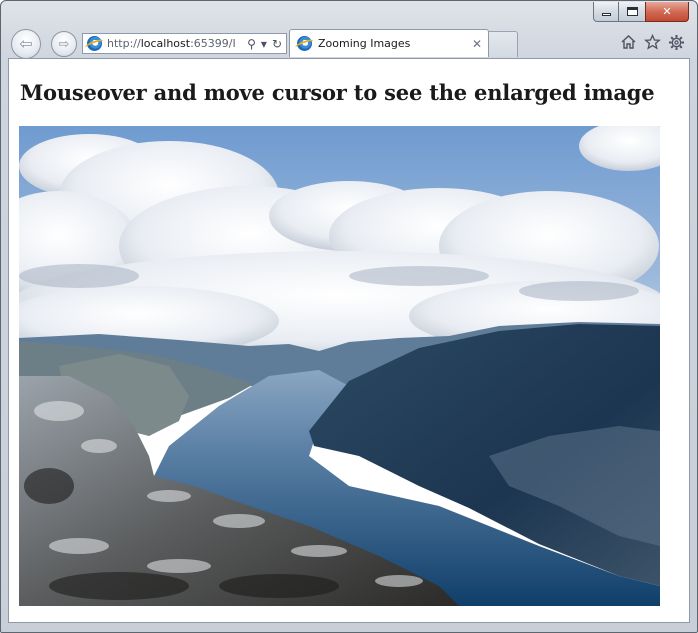  What do you see at coordinates (676, 42) in the screenshot?
I see `tools-gear-icon` at bounding box center [676, 42].